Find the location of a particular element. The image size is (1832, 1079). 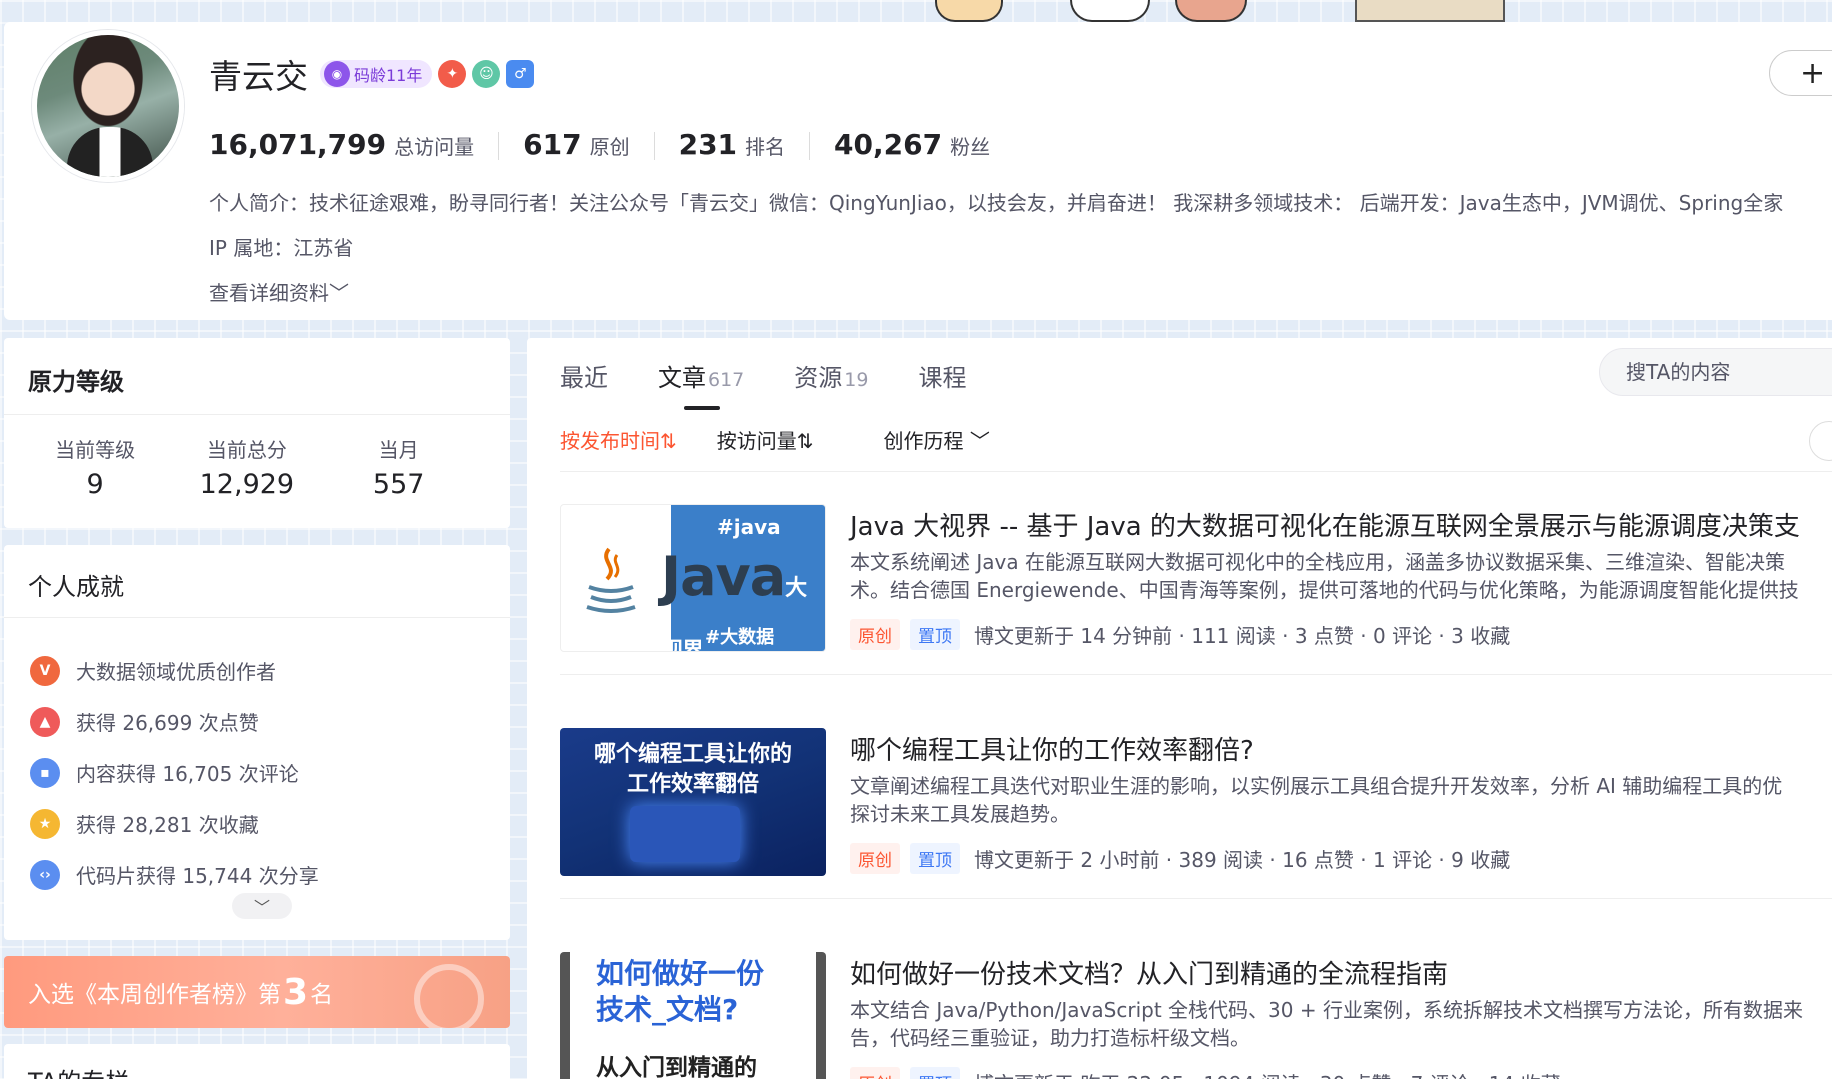

stat-label: 原创 is located at coordinates (609, 147).